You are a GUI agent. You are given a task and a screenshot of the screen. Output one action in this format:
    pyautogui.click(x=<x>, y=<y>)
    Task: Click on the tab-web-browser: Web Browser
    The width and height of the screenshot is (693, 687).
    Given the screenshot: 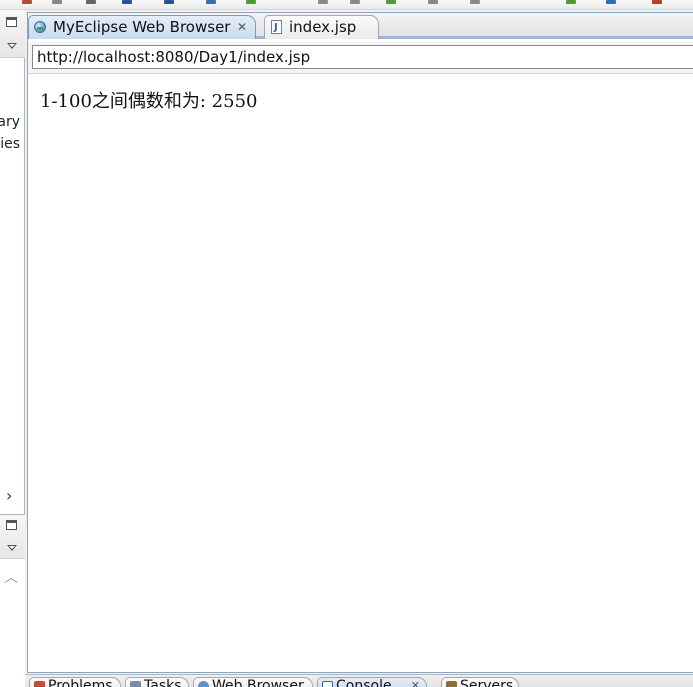 What is the action you would take?
    pyautogui.click(x=253, y=682)
    